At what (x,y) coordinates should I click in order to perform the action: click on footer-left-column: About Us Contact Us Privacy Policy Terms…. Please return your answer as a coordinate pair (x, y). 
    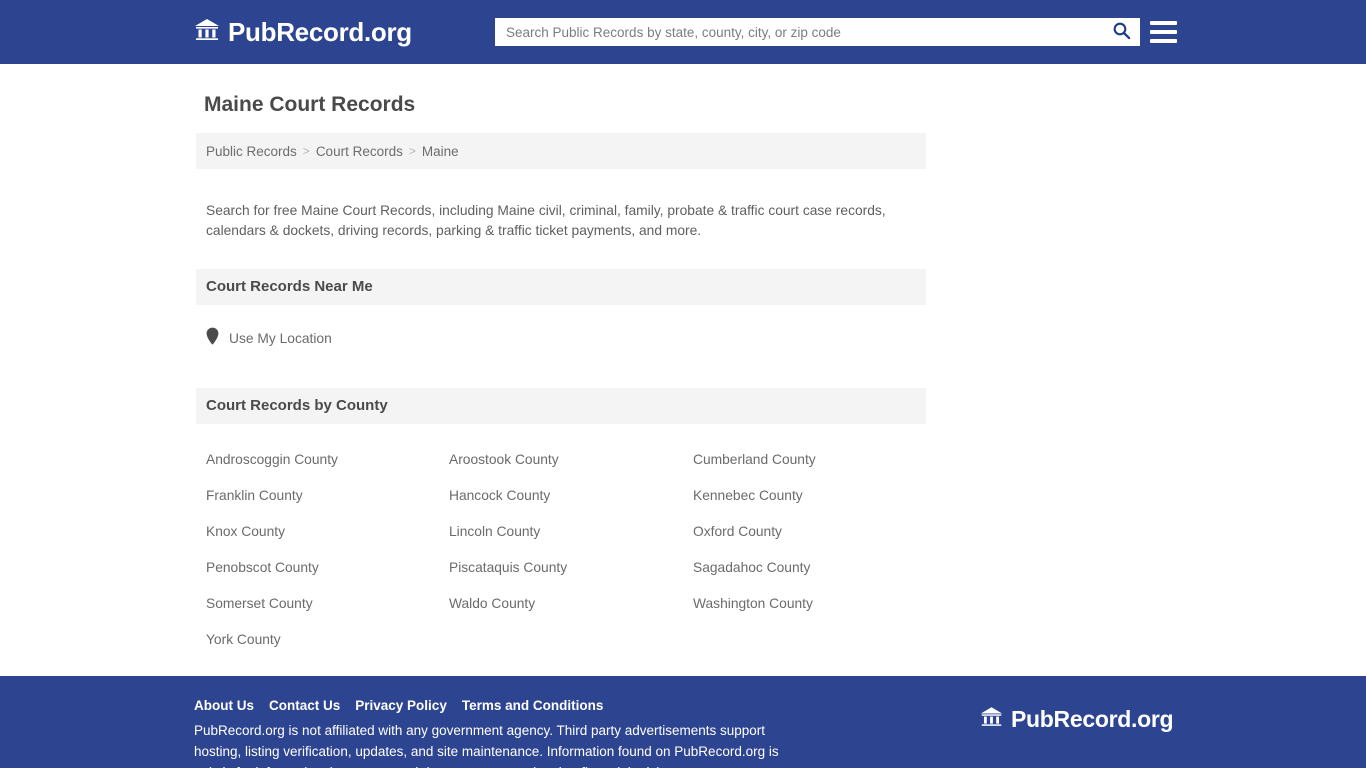
    Looking at the image, I should click on (514, 733).